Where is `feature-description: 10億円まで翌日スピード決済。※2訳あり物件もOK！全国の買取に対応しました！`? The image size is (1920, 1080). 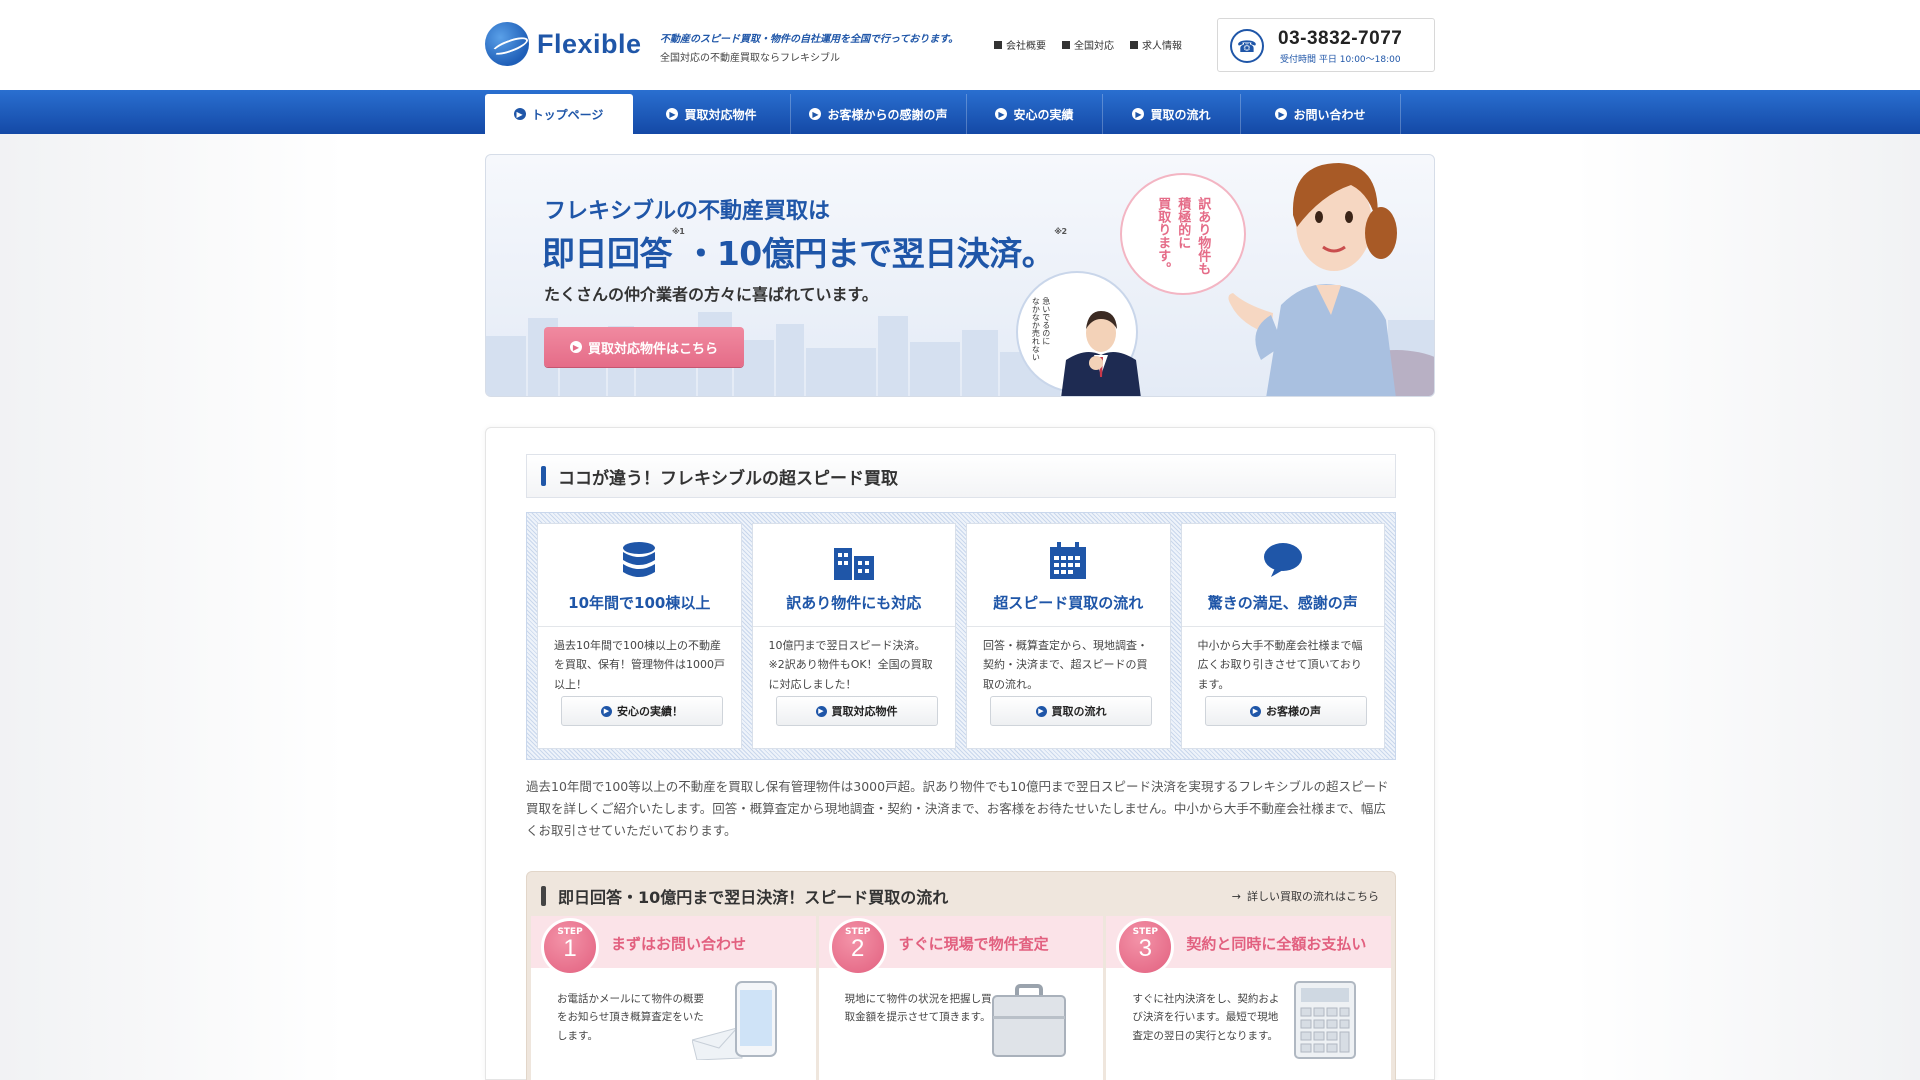
feature-description: 10億円まで翌日スピード決済。※2訳あり物件もOK！全国の買取に対応しました！ is located at coordinates (850, 665).